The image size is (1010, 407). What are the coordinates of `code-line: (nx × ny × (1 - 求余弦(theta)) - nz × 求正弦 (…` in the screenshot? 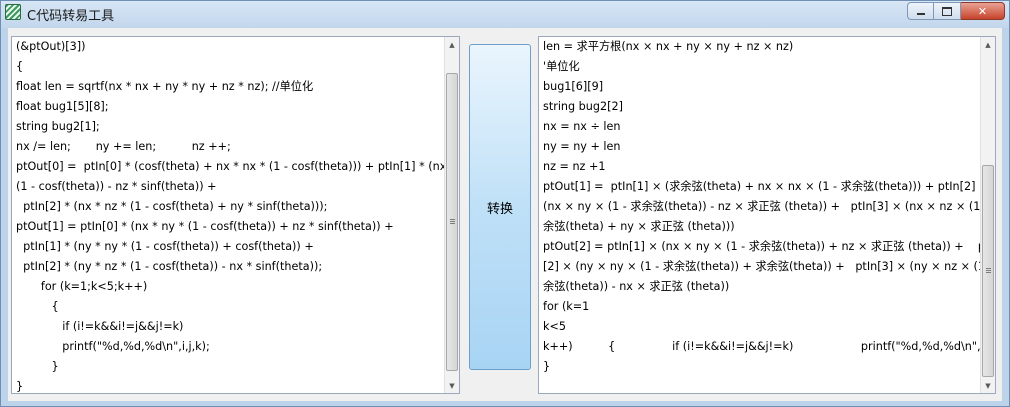 It's located at (769, 206).